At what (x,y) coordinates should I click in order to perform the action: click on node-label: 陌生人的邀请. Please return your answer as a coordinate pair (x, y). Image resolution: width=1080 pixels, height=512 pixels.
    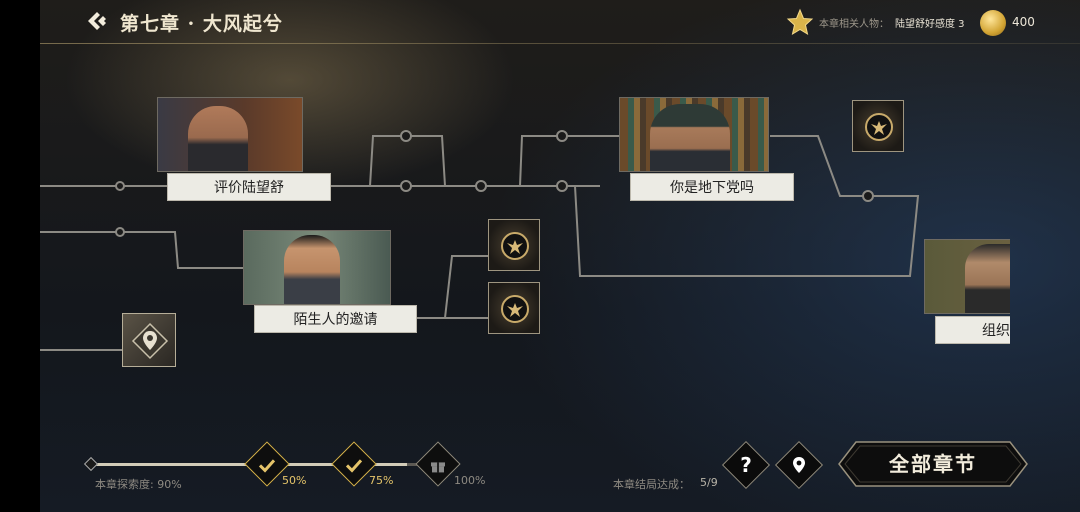
    Looking at the image, I should click on (335, 319).